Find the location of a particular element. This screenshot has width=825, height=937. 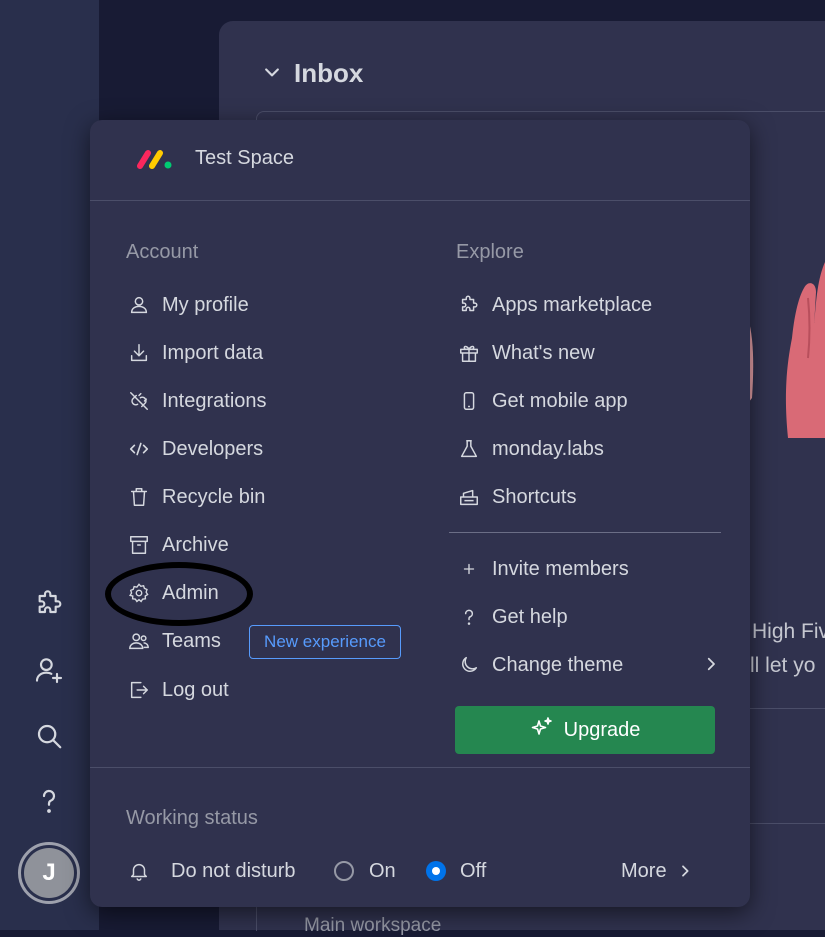

menu-item-get-help: Get help is located at coordinates (512, 617).